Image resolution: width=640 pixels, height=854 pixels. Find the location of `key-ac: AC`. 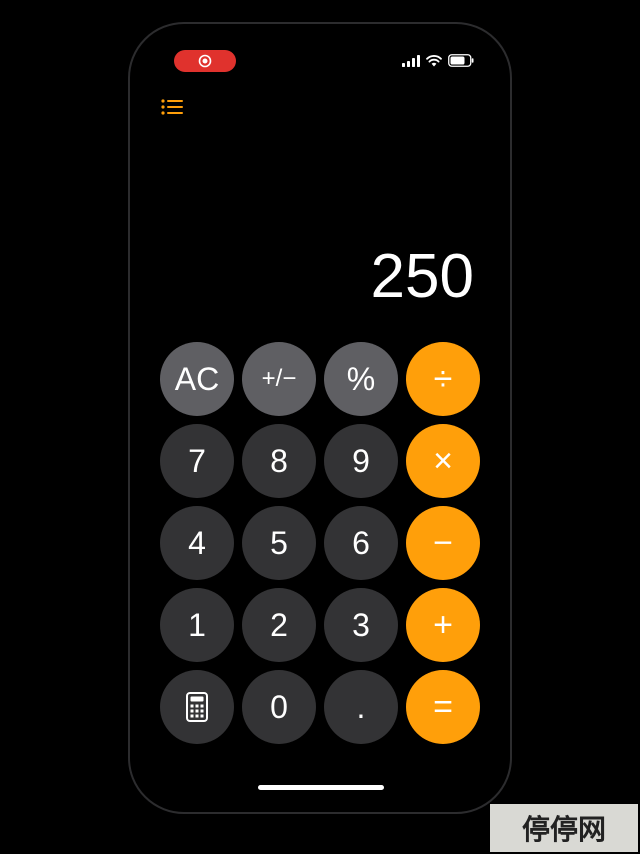

key-ac: AC is located at coordinates (197, 379).